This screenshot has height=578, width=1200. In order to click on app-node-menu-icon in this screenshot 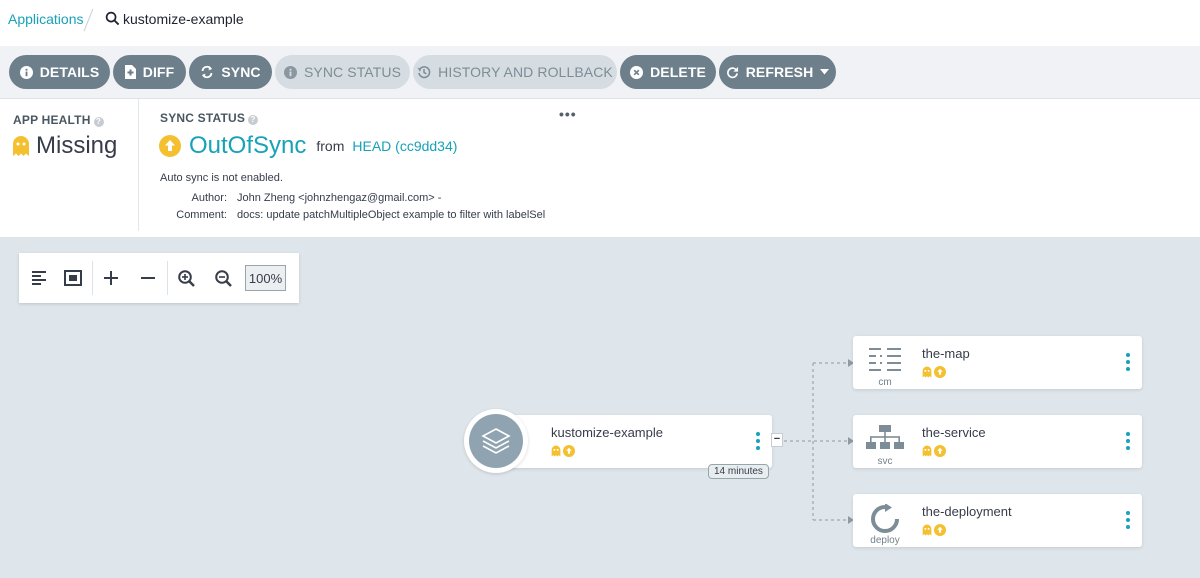, I will do `click(758, 441)`.